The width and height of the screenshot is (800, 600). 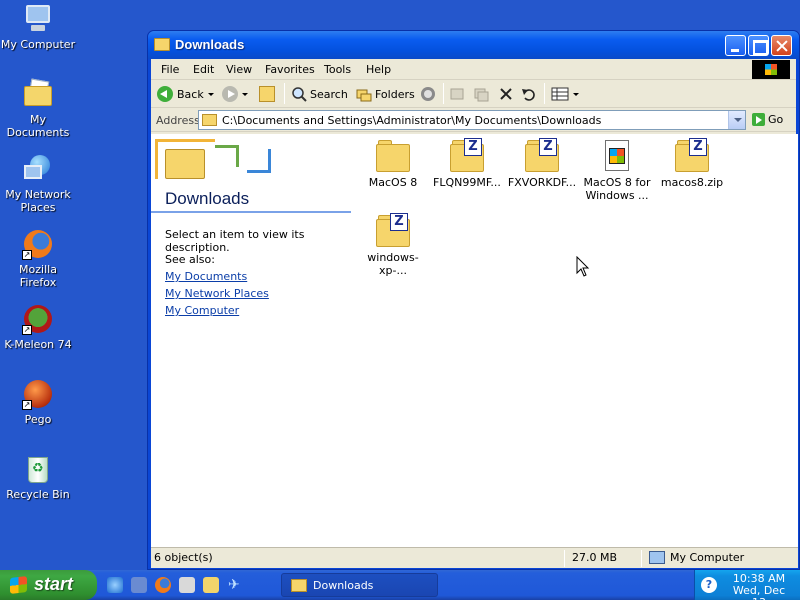 I want to click on menu-help: Help, so click(x=378, y=69).